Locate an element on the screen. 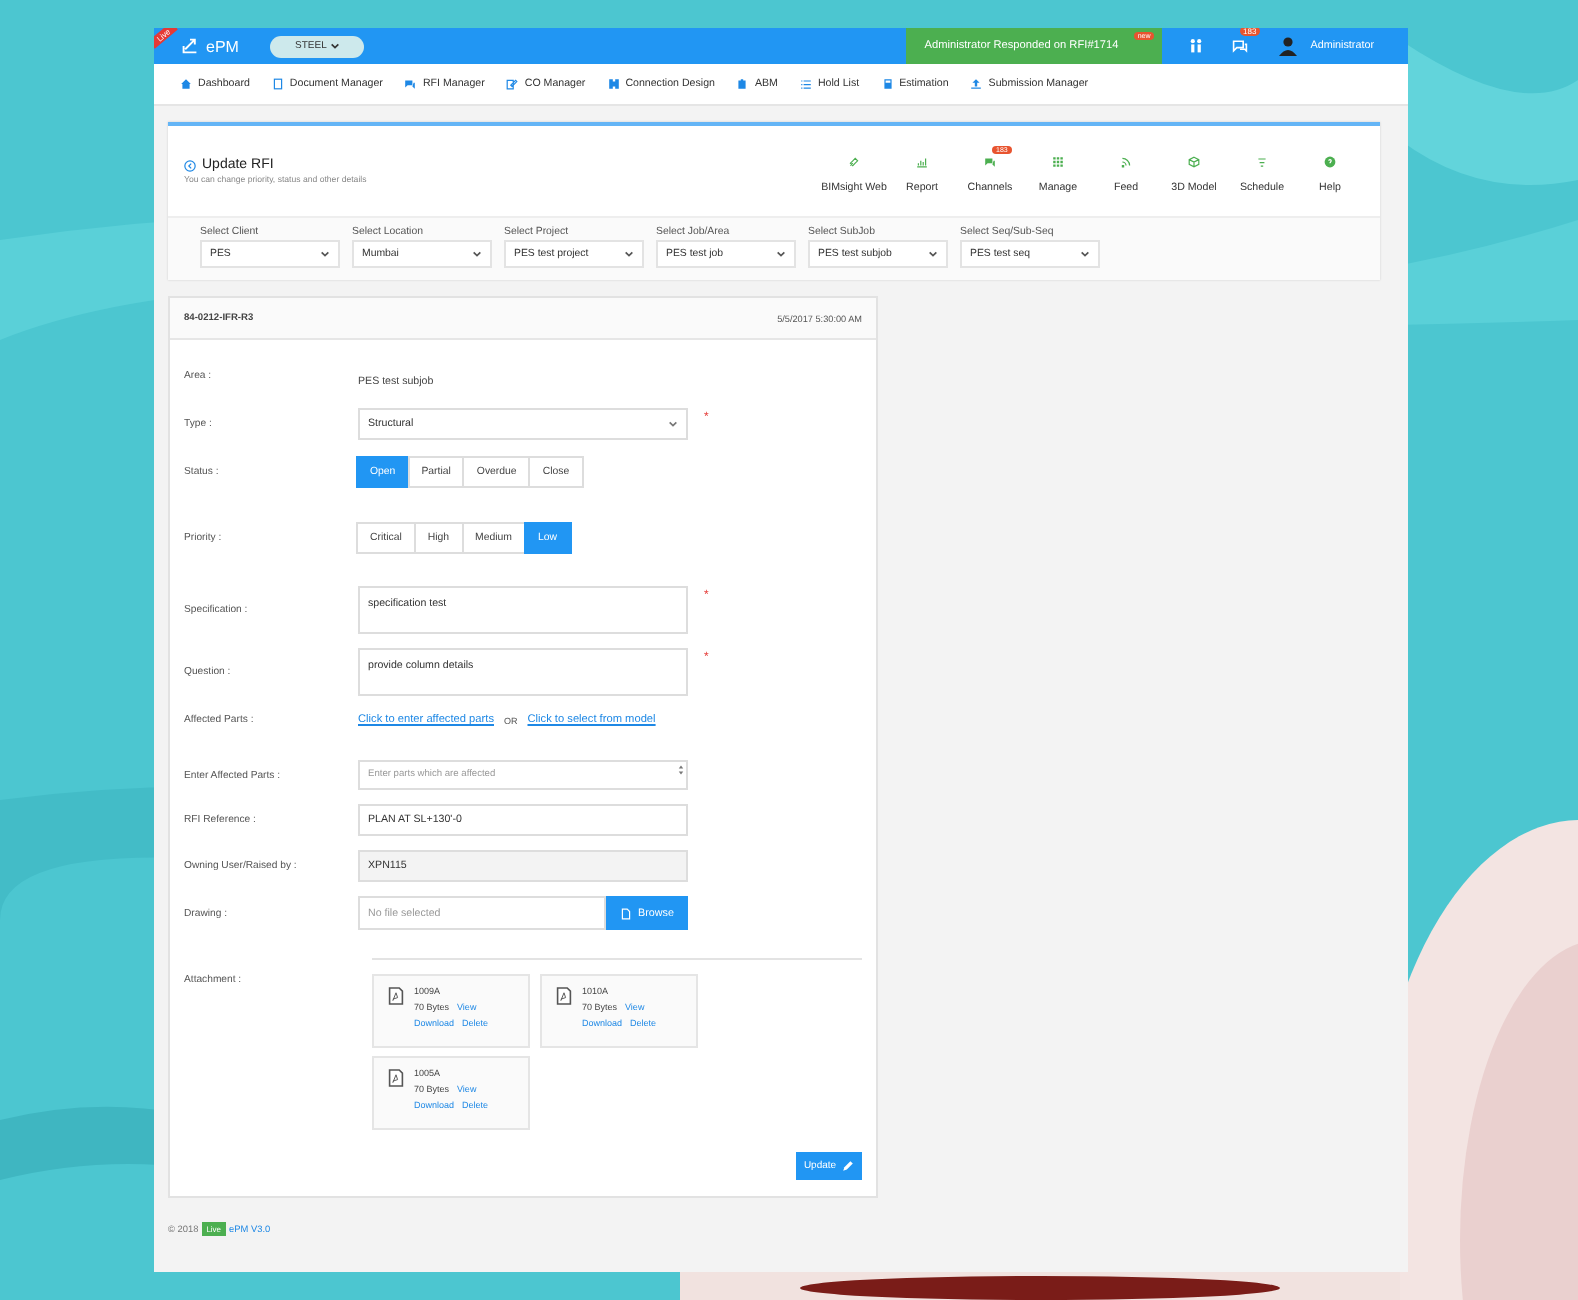 The width and height of the screenshot is (1578, 1300). grid-icon is located at coordinates (1058, 162).